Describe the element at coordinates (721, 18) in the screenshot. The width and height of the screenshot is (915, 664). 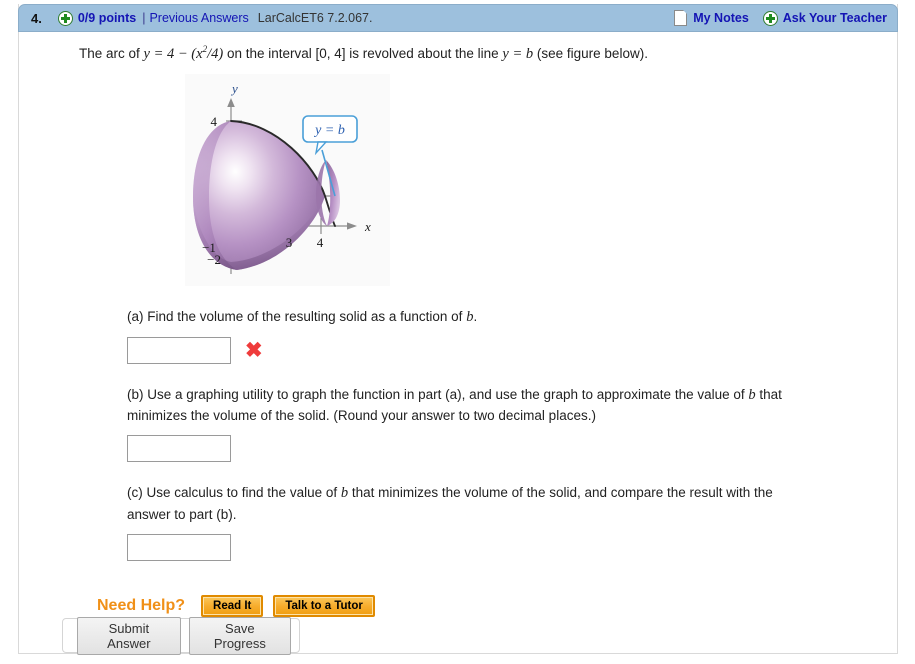
I see `my-notes-link: My Notes` at that location.